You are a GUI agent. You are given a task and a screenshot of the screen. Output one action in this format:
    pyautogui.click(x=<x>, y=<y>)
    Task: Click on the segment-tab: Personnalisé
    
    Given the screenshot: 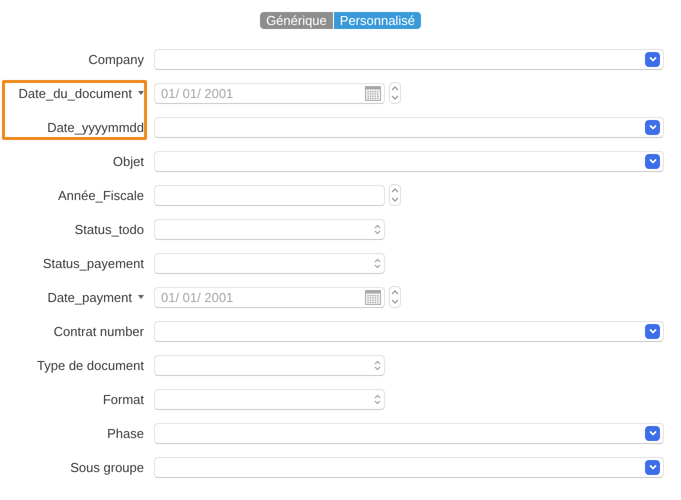 What is the action you would take?
    pyautogui.click(x=377, y=20)
    